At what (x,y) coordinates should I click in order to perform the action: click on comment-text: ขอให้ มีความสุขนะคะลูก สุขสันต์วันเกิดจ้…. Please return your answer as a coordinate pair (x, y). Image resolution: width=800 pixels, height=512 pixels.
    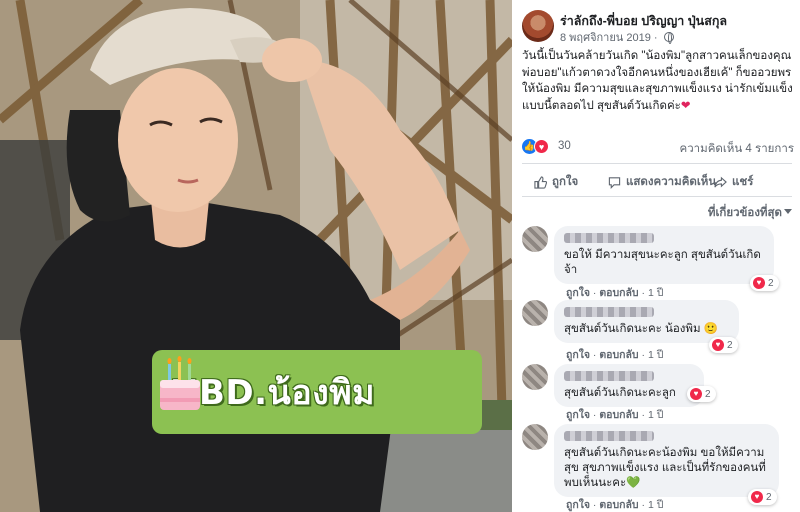
    Looking at the image, I should click on (662, 262).